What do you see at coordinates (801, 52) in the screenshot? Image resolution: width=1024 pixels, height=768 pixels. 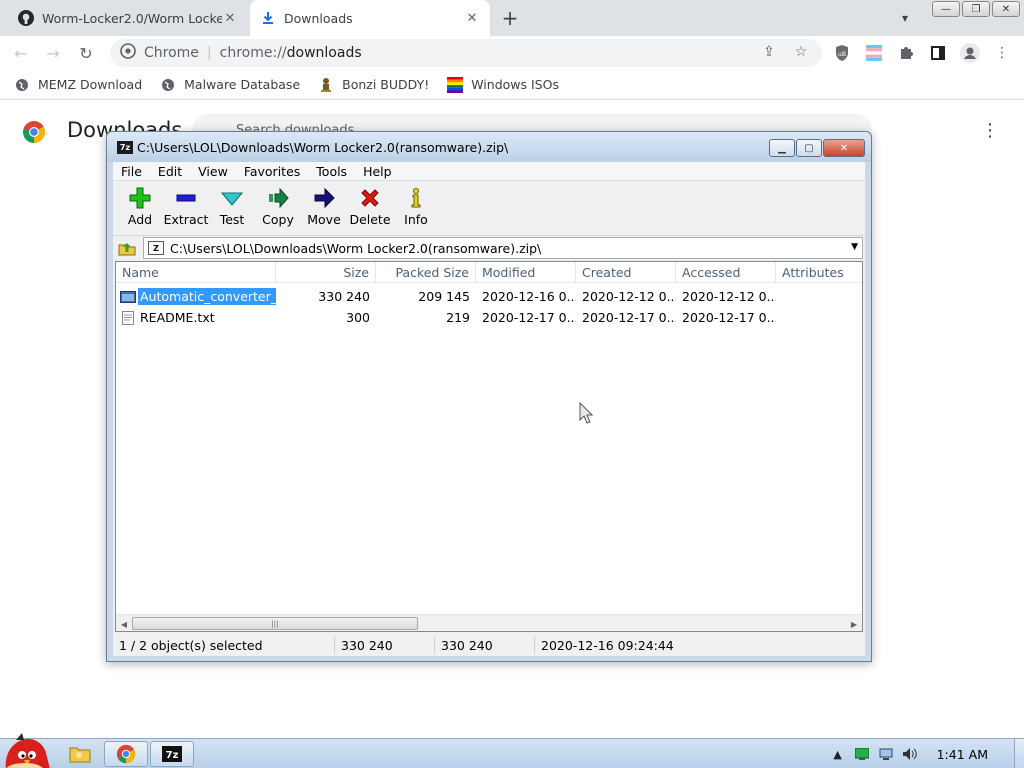 I see `star-icon: ☆` at bounding box center [801, 52].